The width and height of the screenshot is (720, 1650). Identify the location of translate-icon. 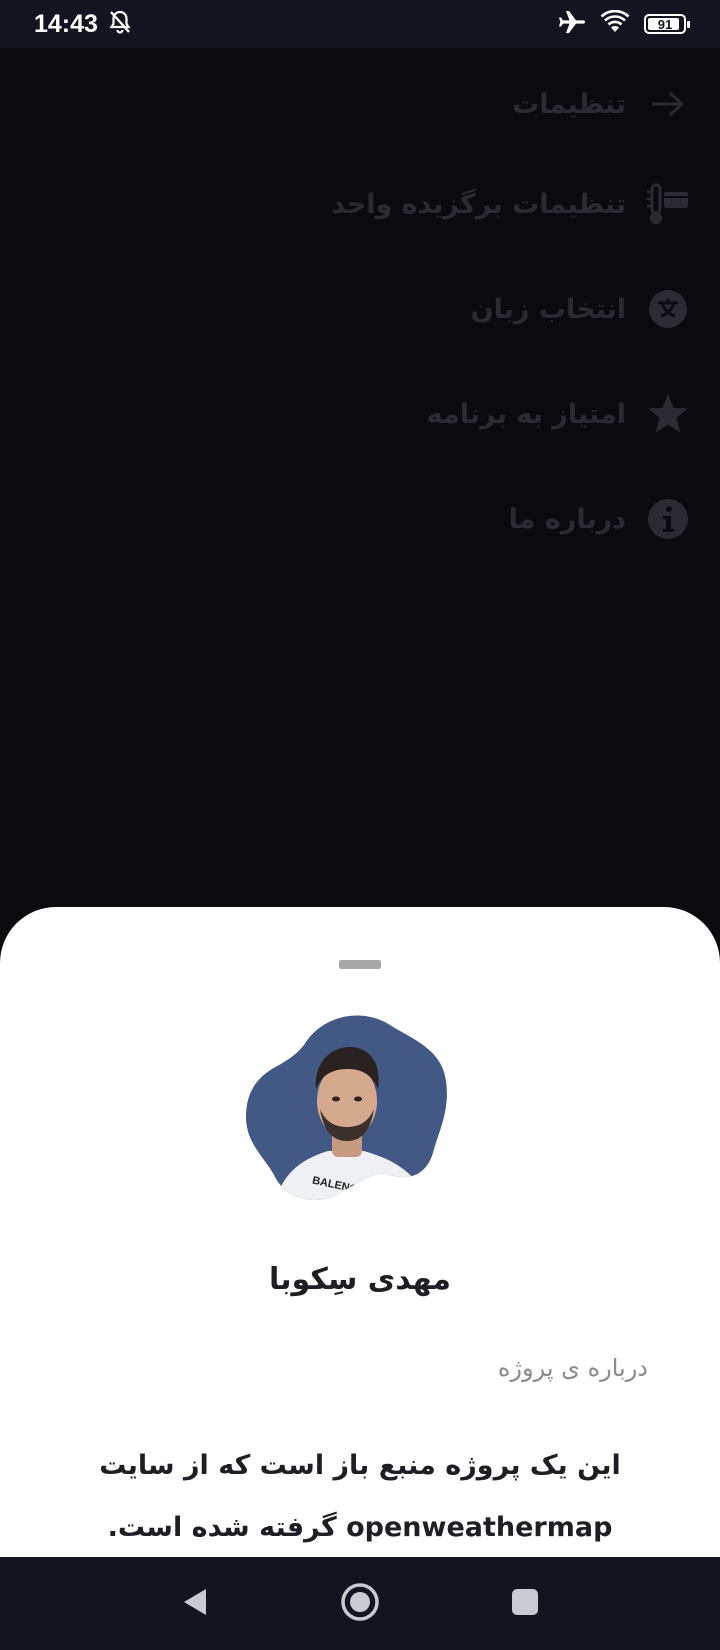
(668, 309).